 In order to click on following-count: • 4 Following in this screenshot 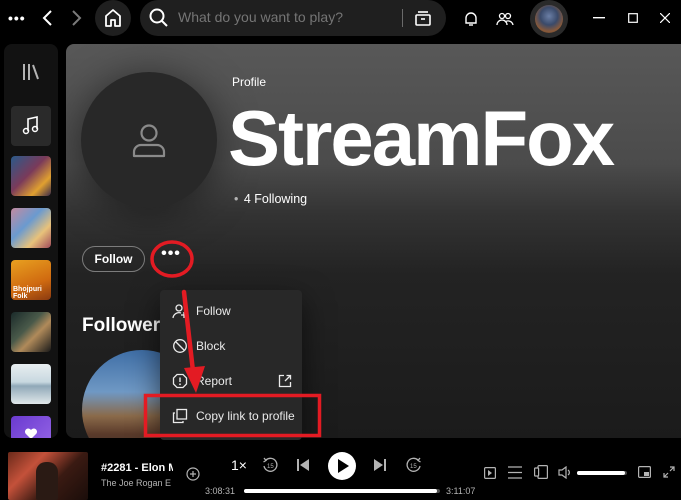, I will do `click(270, 199)`.